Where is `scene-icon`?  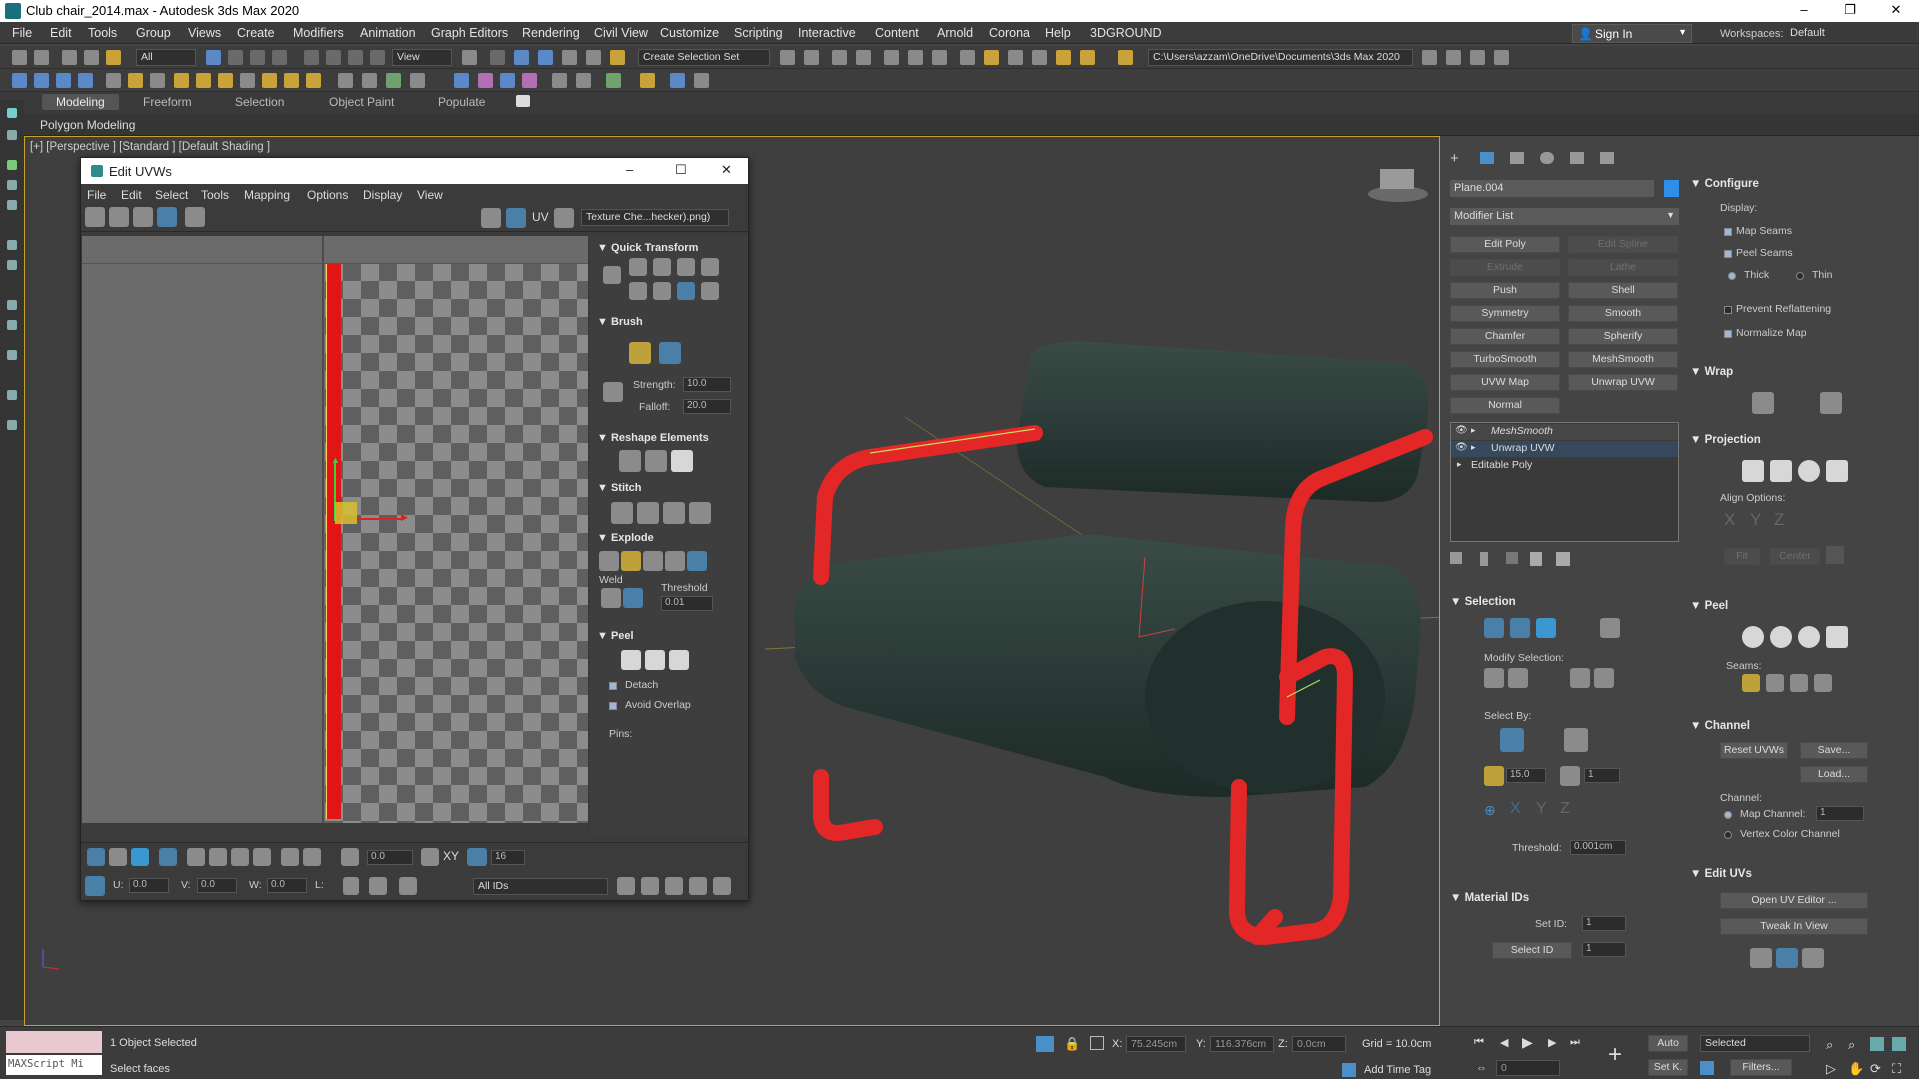
scene-icon is located at coordinates (12, 135).